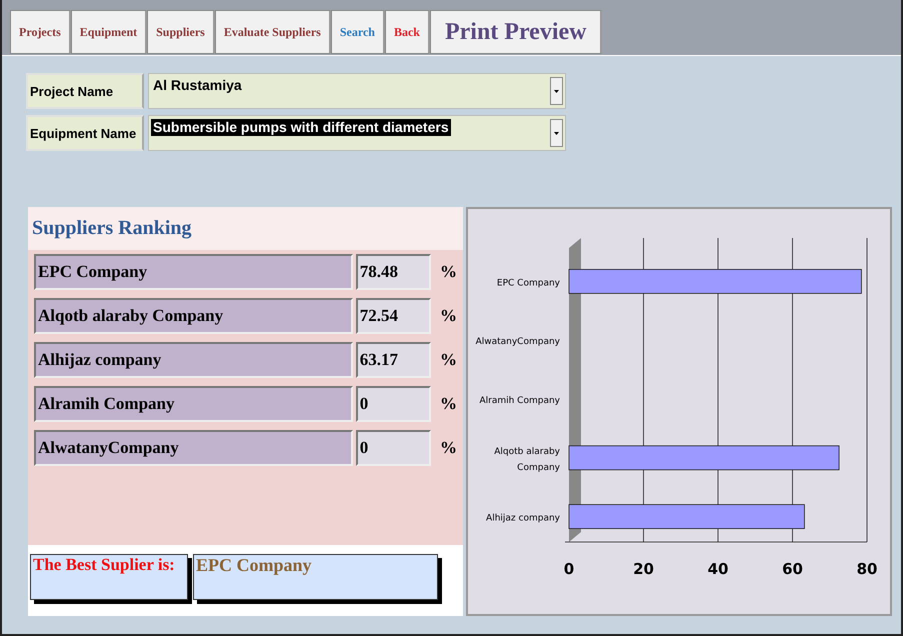 The height and width of the screenshot is (636, 903). I want to click on supplier-score: 78.48, so click(393, 272).